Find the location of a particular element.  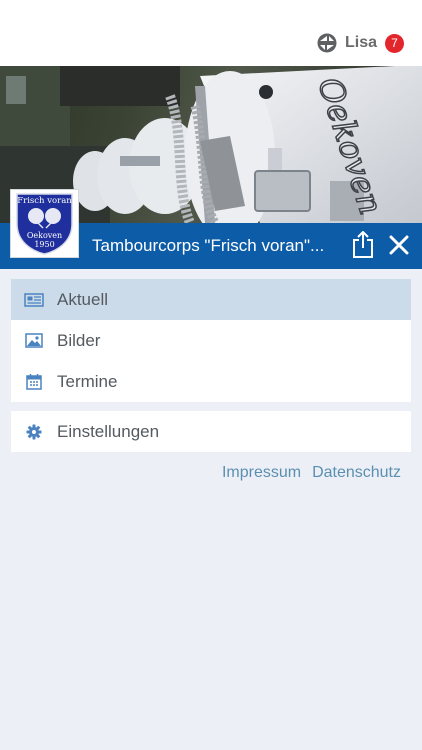

impressum-link: Impressum is located at coordinates (261, 473).